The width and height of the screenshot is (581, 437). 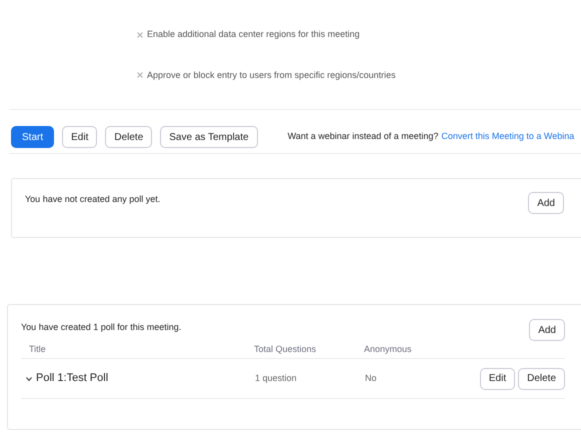 I want to click on webinar-prompt: Want a webinar instead of a meeting?, so click(x=363, y=137).